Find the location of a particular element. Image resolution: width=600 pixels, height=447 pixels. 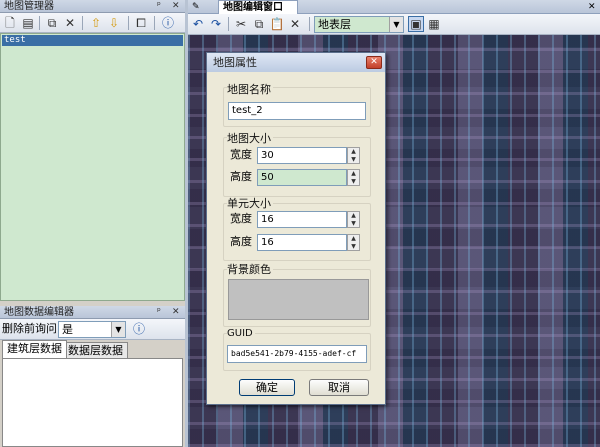

move-up-icon: ⇧ is located at coordinates (96, 23).